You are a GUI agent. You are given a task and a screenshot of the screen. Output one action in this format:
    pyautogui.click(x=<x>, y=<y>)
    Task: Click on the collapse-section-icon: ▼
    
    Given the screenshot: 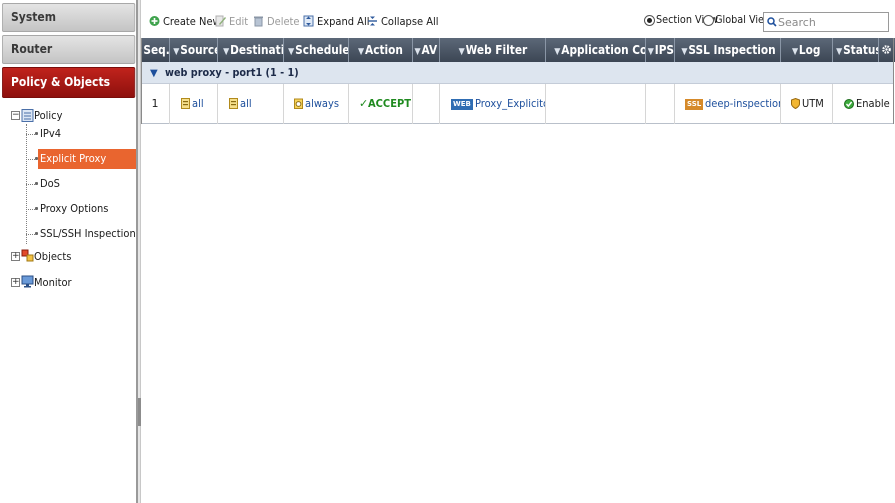 What is the action you would take?
    pyautogui.click(x=154, y=73)
    